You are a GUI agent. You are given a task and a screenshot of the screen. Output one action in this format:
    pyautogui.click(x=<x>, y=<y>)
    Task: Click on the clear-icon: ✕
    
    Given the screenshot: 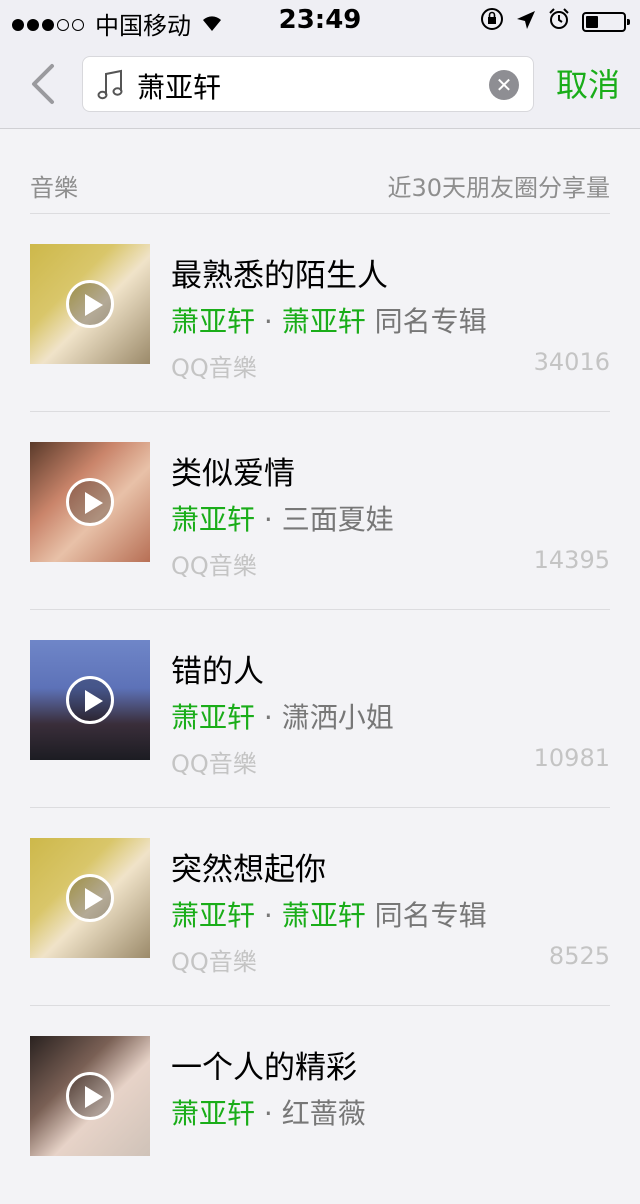 What is the action you would take?
    pyautogui.click(x=504, y=85)
    